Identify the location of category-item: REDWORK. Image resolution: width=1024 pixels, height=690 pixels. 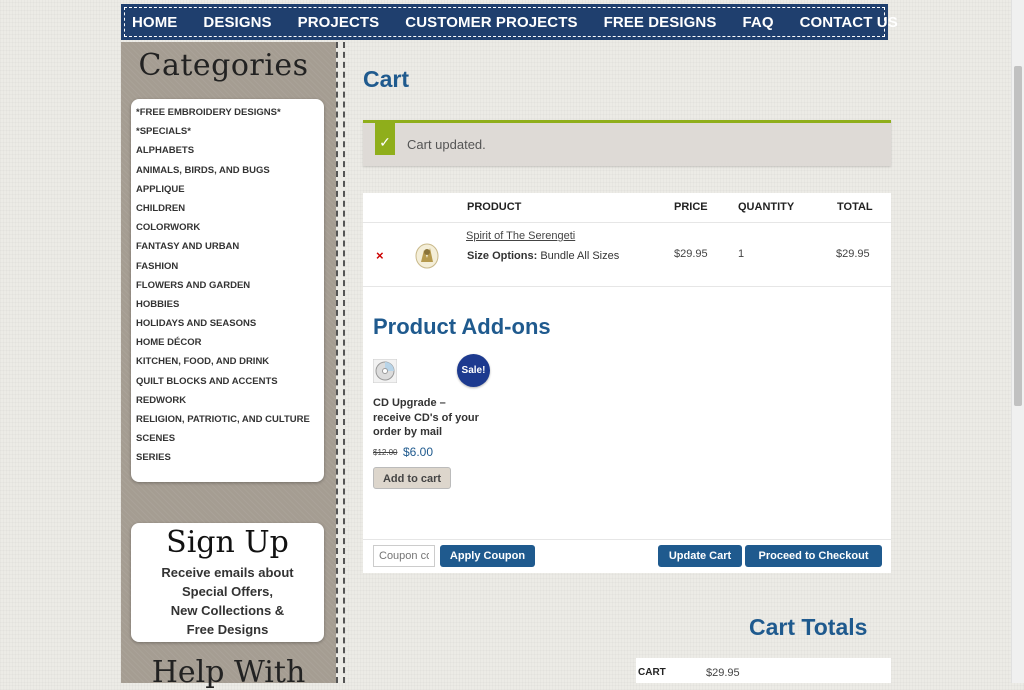
(230, 402).